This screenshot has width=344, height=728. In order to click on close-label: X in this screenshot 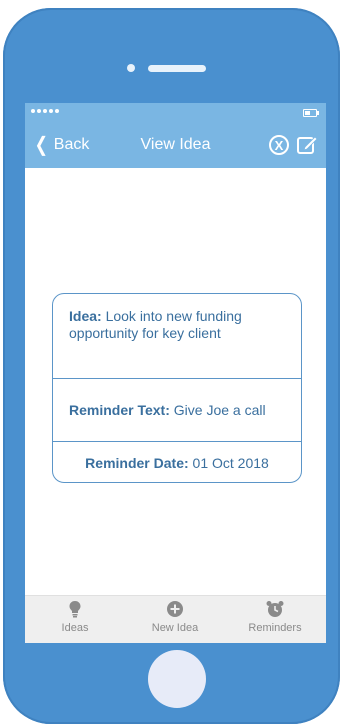, I will do `click(279, 145)`.